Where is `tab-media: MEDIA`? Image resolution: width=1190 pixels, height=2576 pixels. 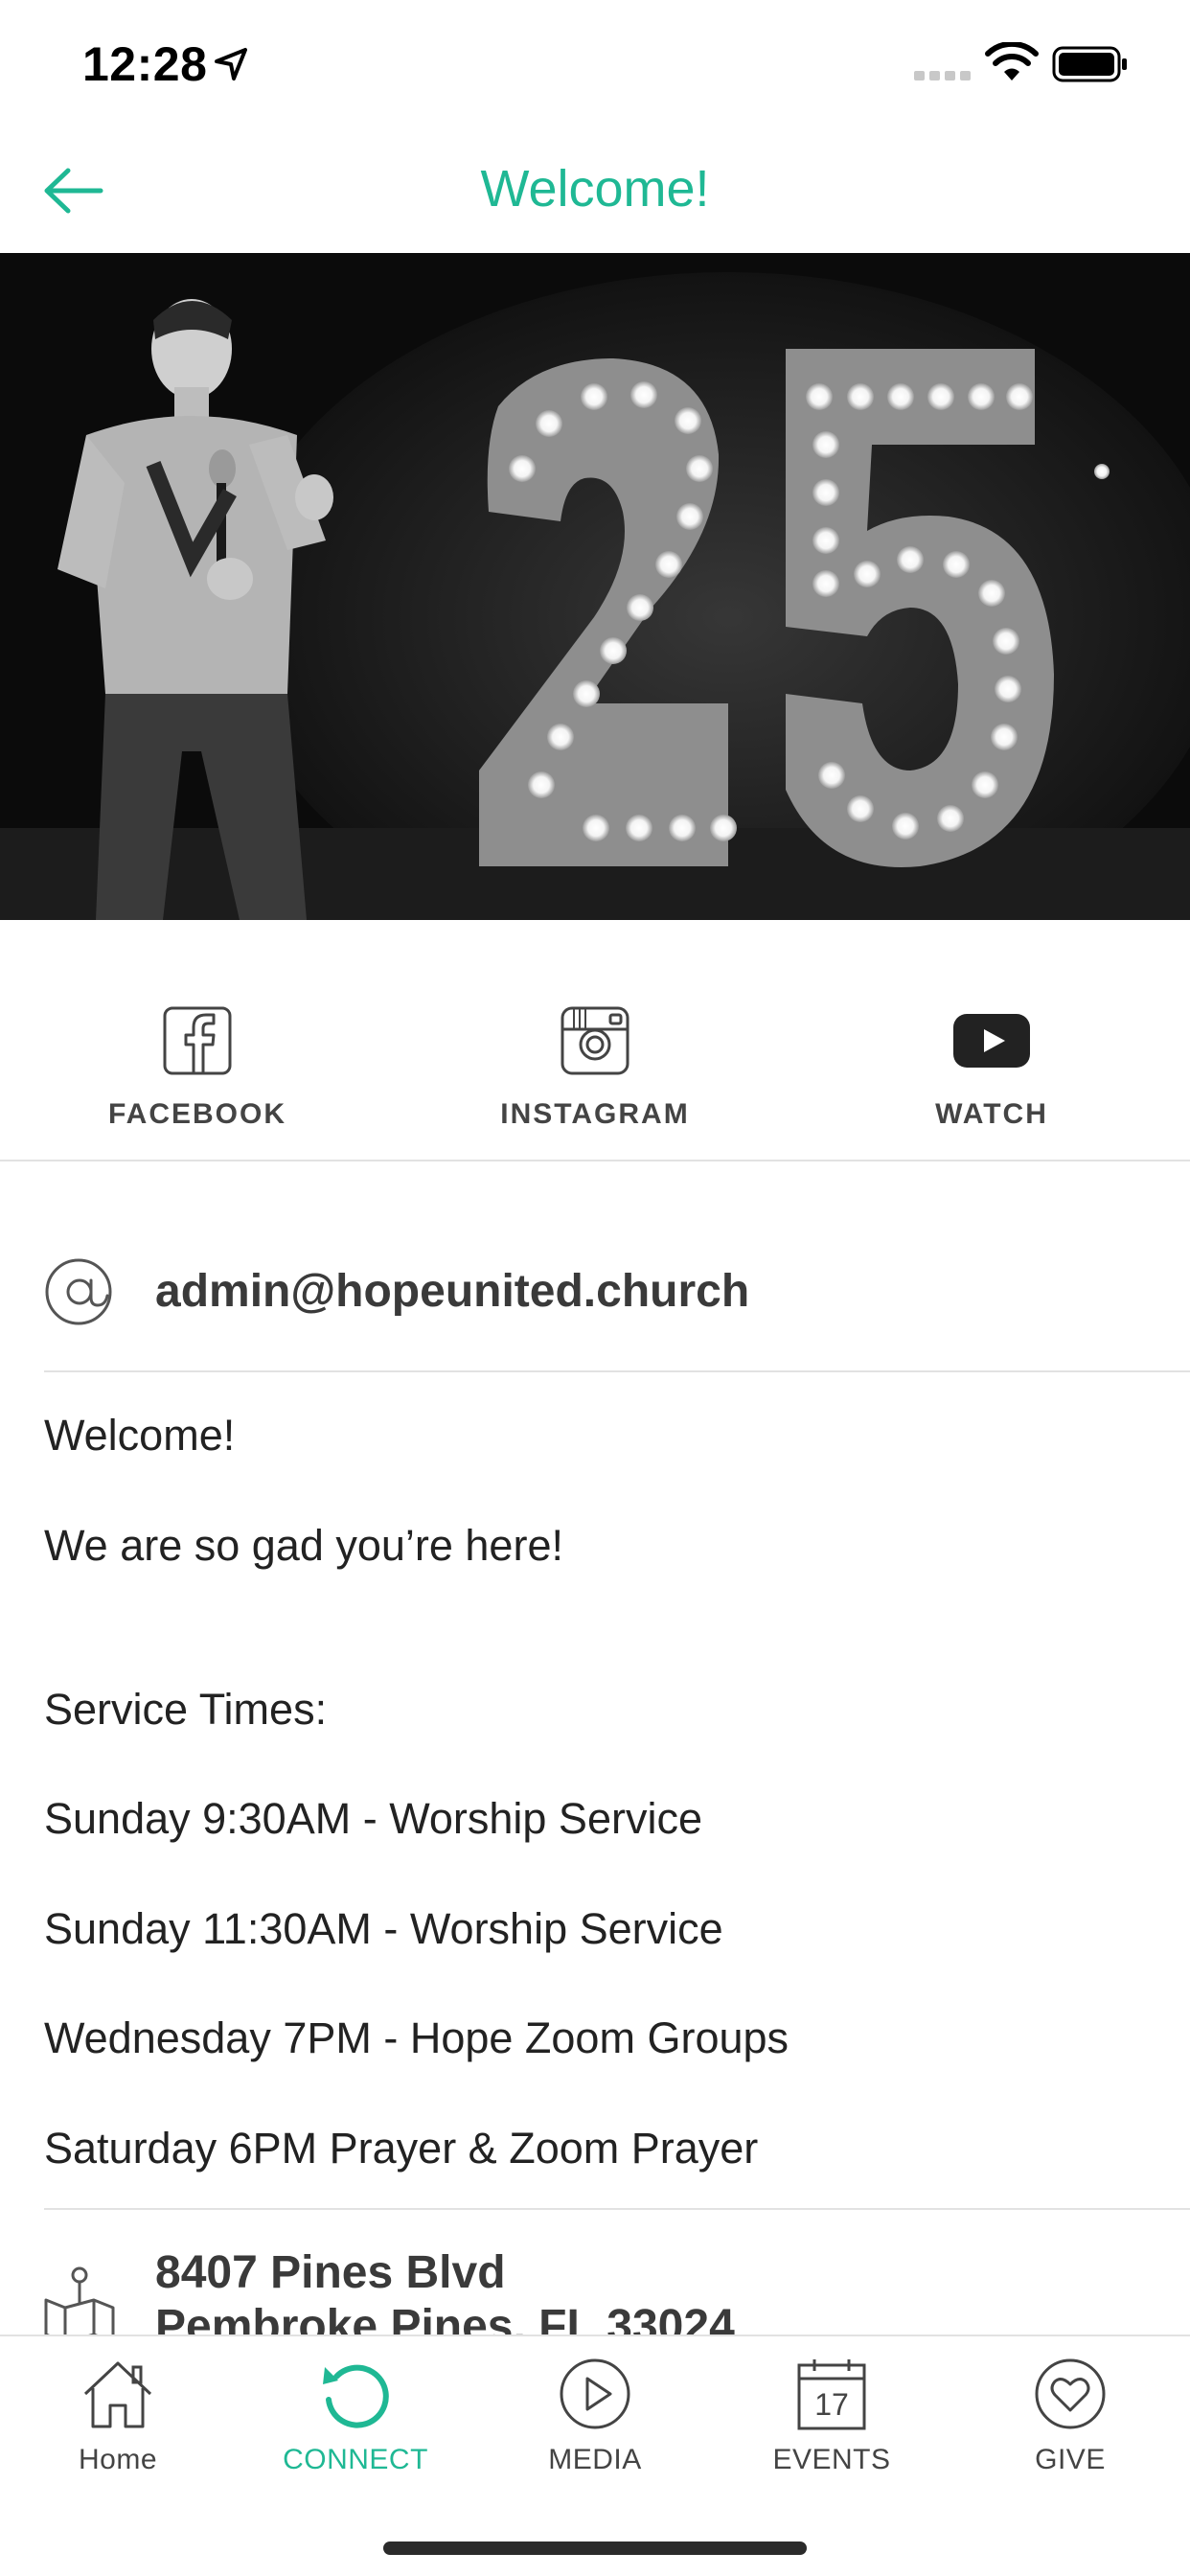
tab-media: MEDIA is located at coordinates (595, 2432).